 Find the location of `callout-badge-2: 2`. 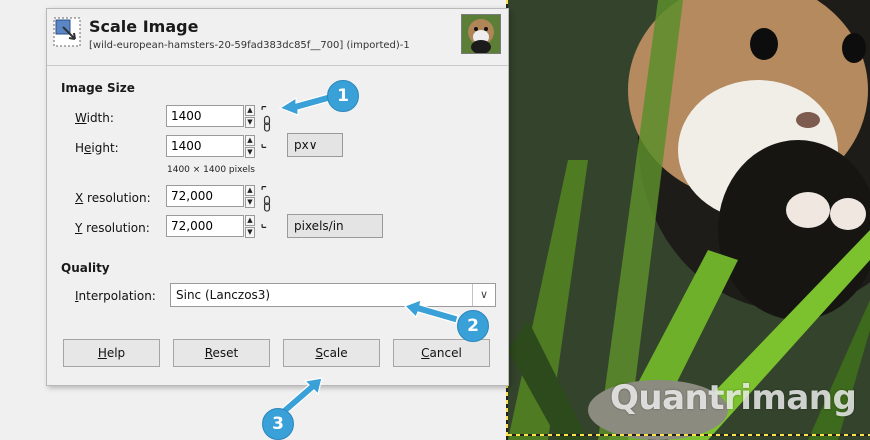

callout-badge-2: 2 is located at coordinates (473, 326).